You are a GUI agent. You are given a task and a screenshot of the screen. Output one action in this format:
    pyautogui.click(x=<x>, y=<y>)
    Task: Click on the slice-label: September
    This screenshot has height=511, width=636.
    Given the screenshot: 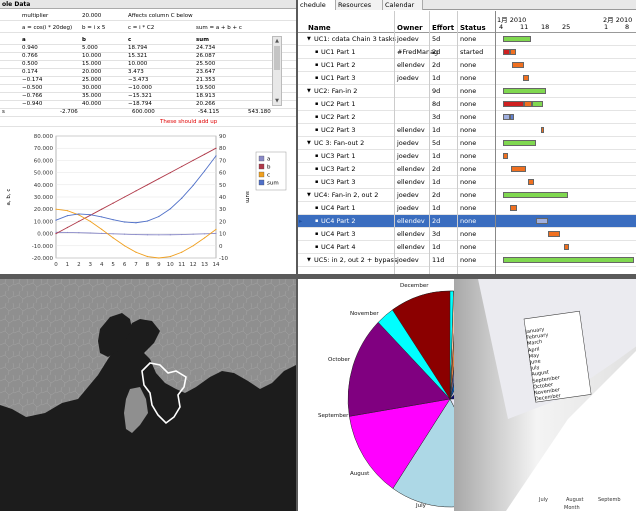 What is the action you would take?
    pyautogui.click(x=333, y=416)
    